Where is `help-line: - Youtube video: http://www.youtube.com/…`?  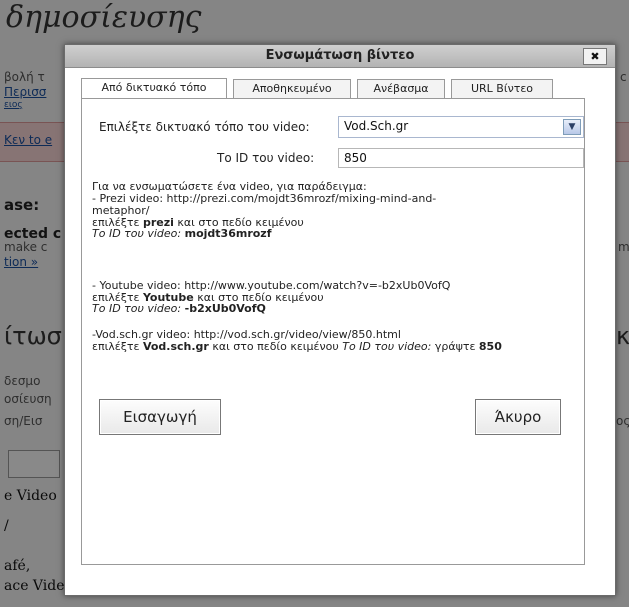 help-line: - Youtube video: http://www.youtube.com/… is located at coordinates (271, 285).